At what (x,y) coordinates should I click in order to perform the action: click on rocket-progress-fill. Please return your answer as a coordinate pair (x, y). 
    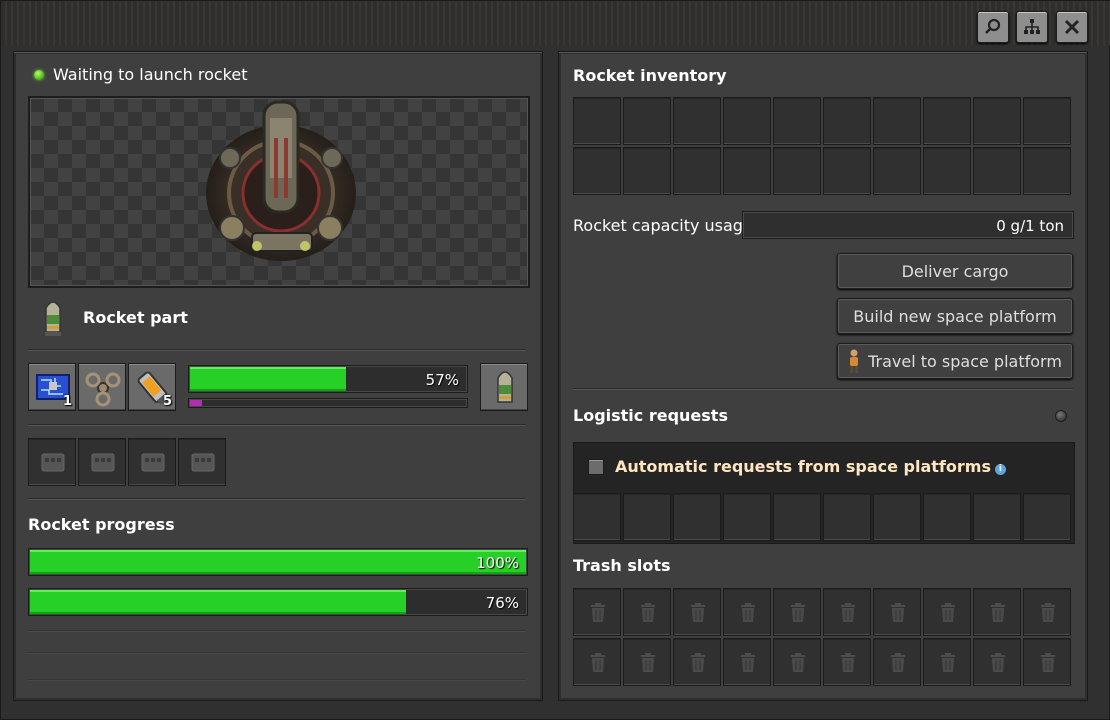
    Looking at the image, I should click on (218, 602).